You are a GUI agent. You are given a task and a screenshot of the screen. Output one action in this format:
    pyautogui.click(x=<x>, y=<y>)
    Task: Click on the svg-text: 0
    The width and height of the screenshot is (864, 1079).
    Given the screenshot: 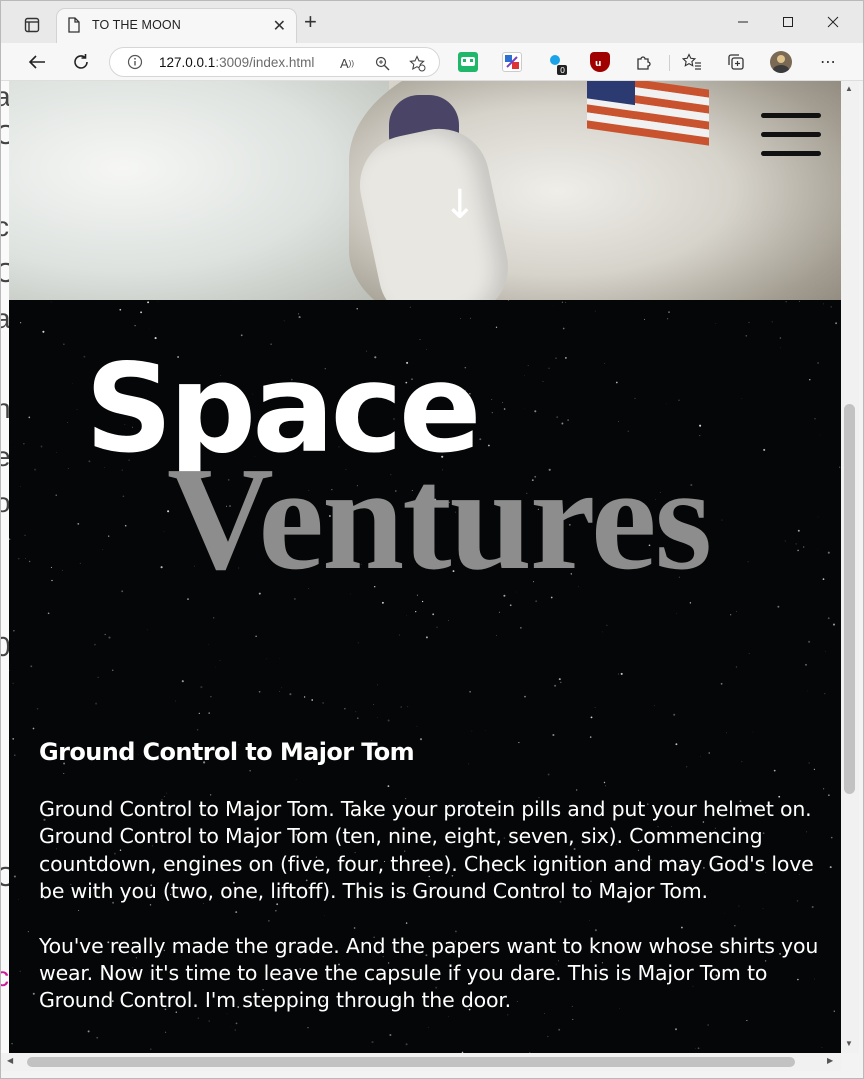 What is the action you would take?
    pyautogui.click(x=562, y=70)
    